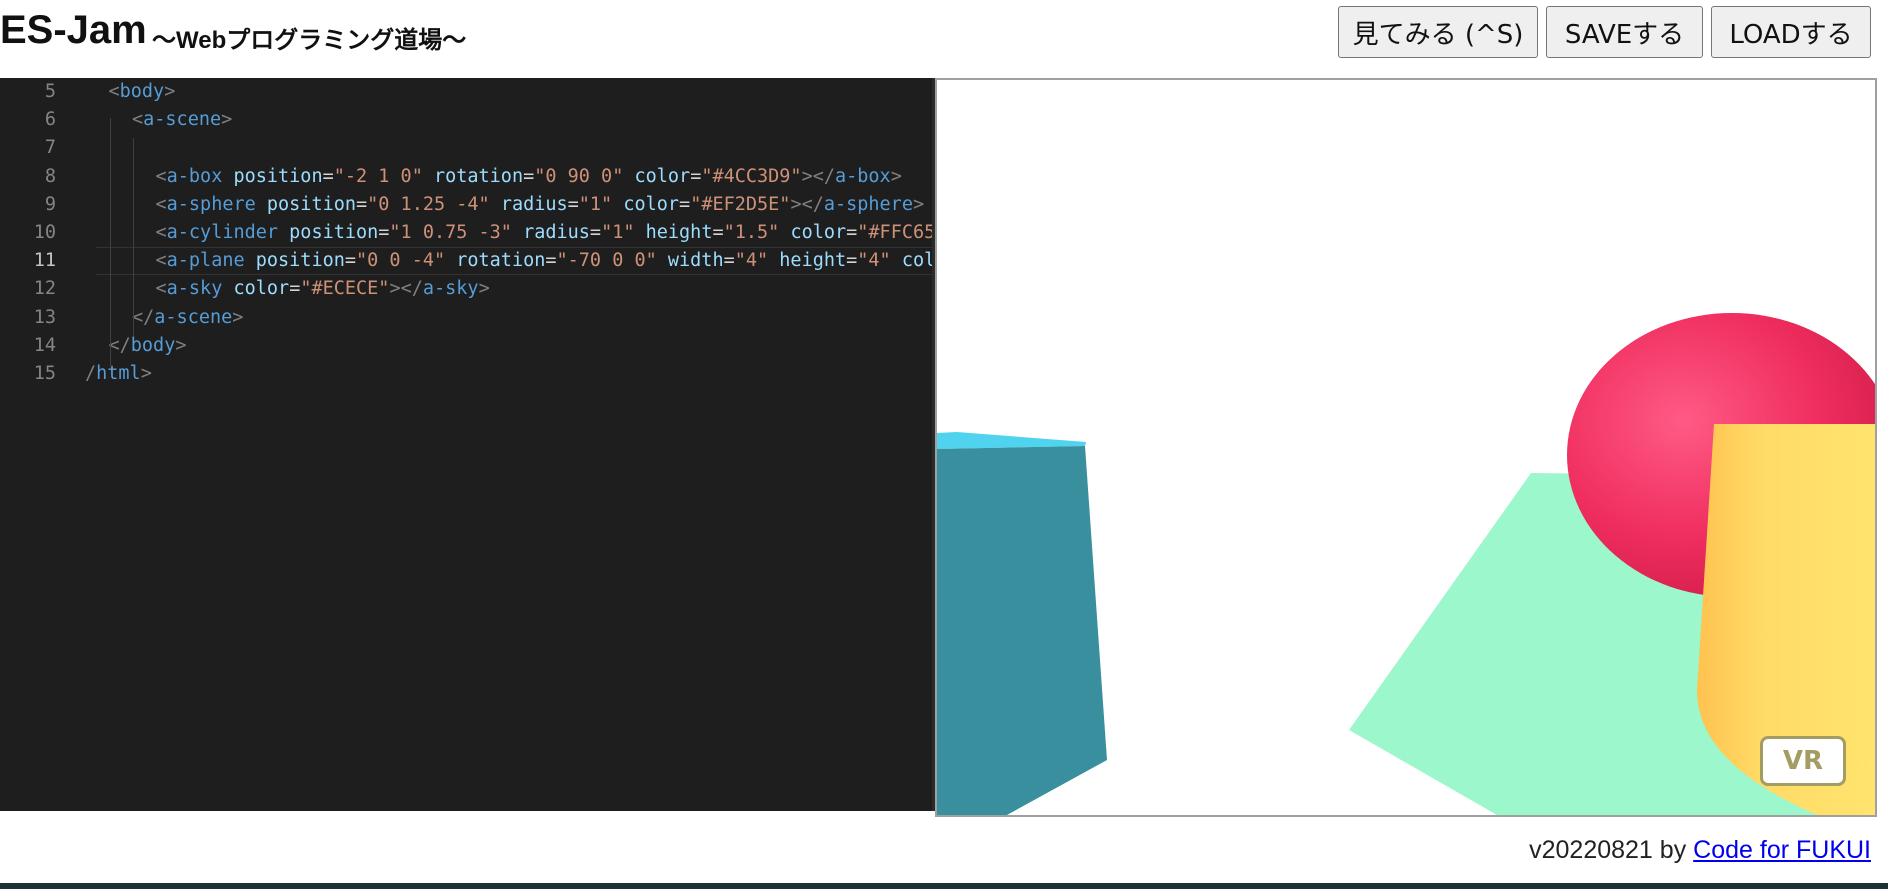 This screenshot has width=1888, height=889. Describe the element at coordinates (428, 204) in the screenshot. I see `code-token: "0 1.25 -4"` at that location.